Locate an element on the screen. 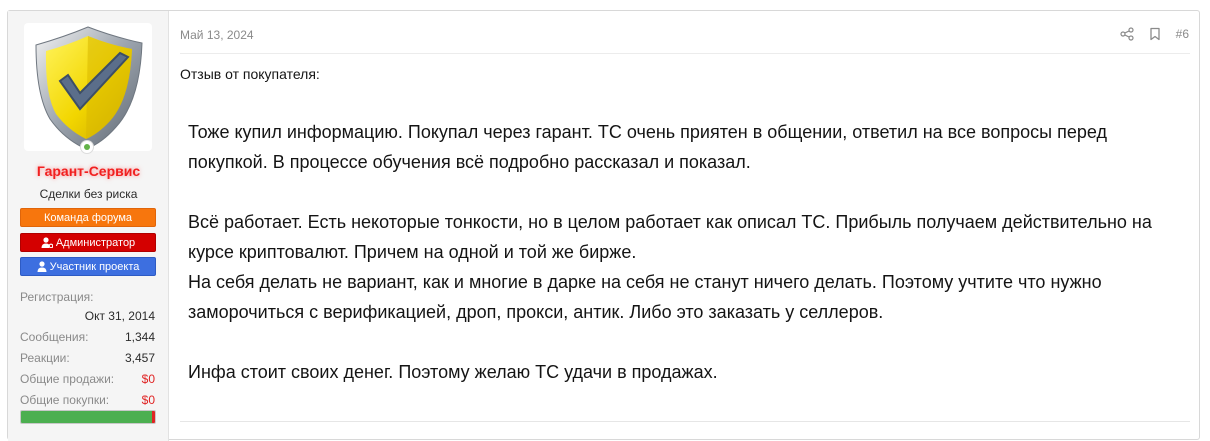 This screenshot has width=1210, height=441. banner-label: Участник проекта is located at coordinates (94, 267).